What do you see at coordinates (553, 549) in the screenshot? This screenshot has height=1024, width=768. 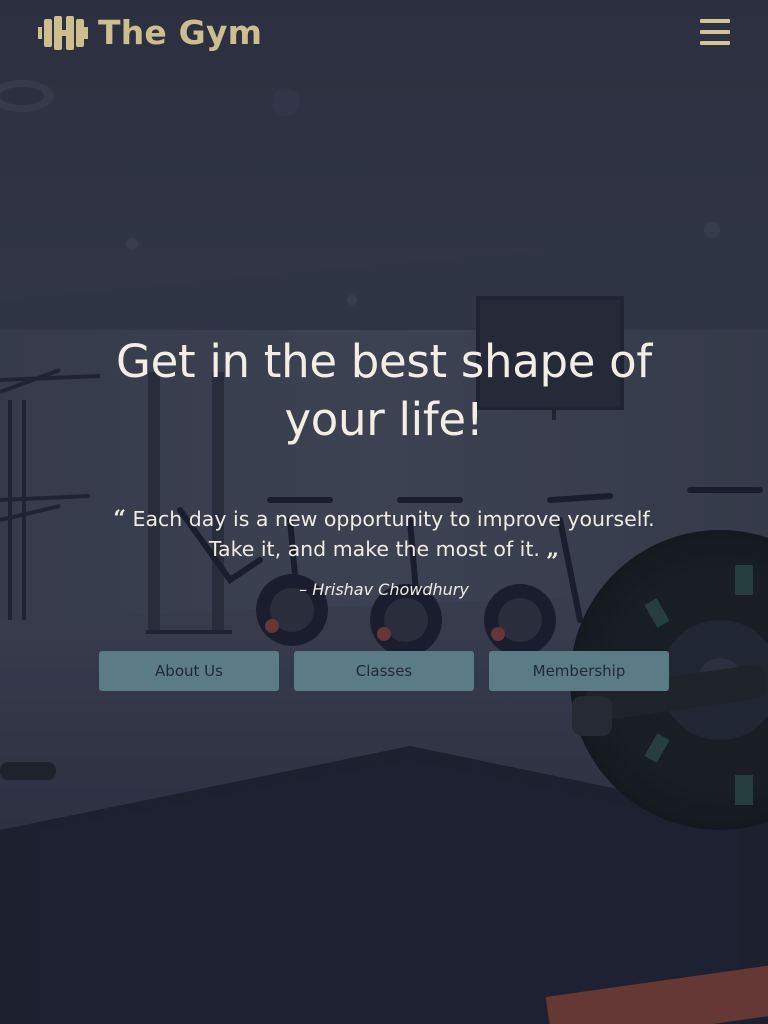 I see `close-quote-icon: „` at bounding box center [553, 549].